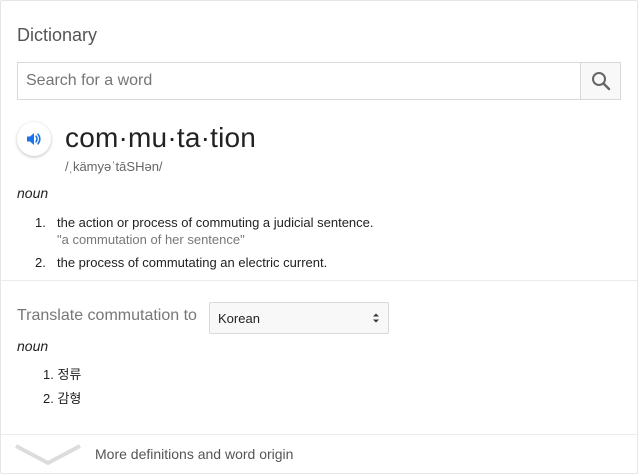  I want to click on translation-part-of-speech: noun, so click(33, 346).